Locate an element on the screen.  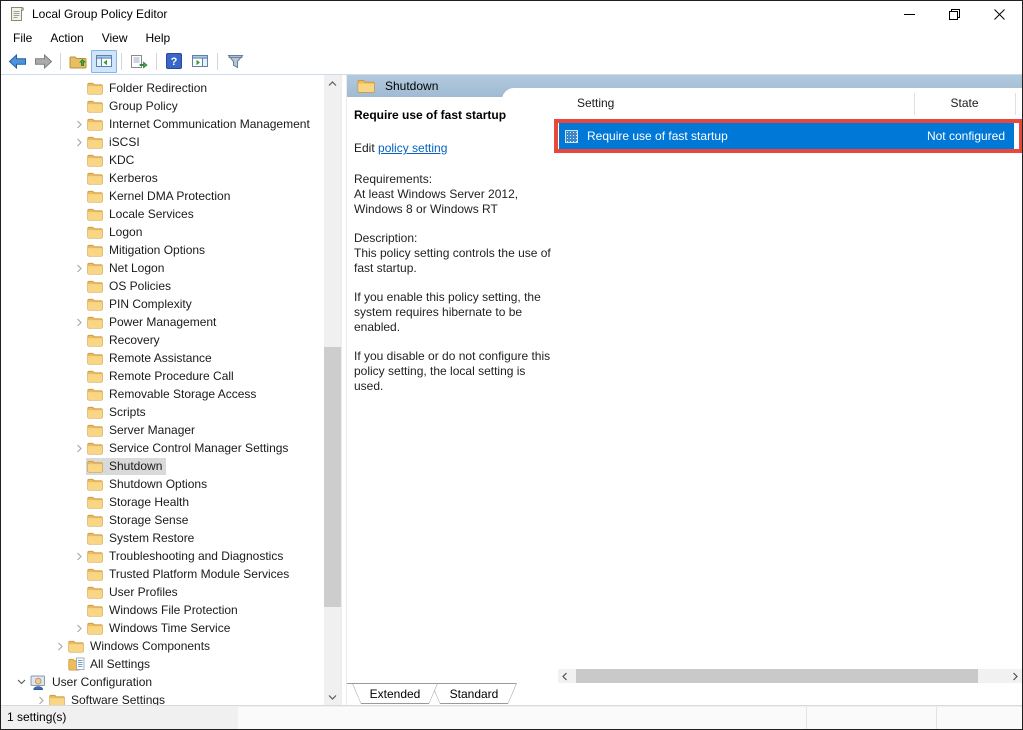
tree-item-internet-communication-management: Internet Communication Management is located at coordinates (162, 124).